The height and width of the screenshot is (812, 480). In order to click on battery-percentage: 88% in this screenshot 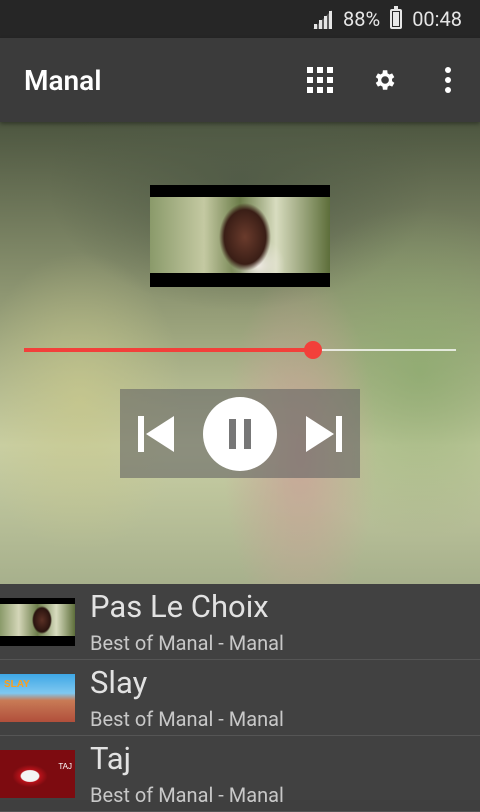, I will do `click(362, 19)`.